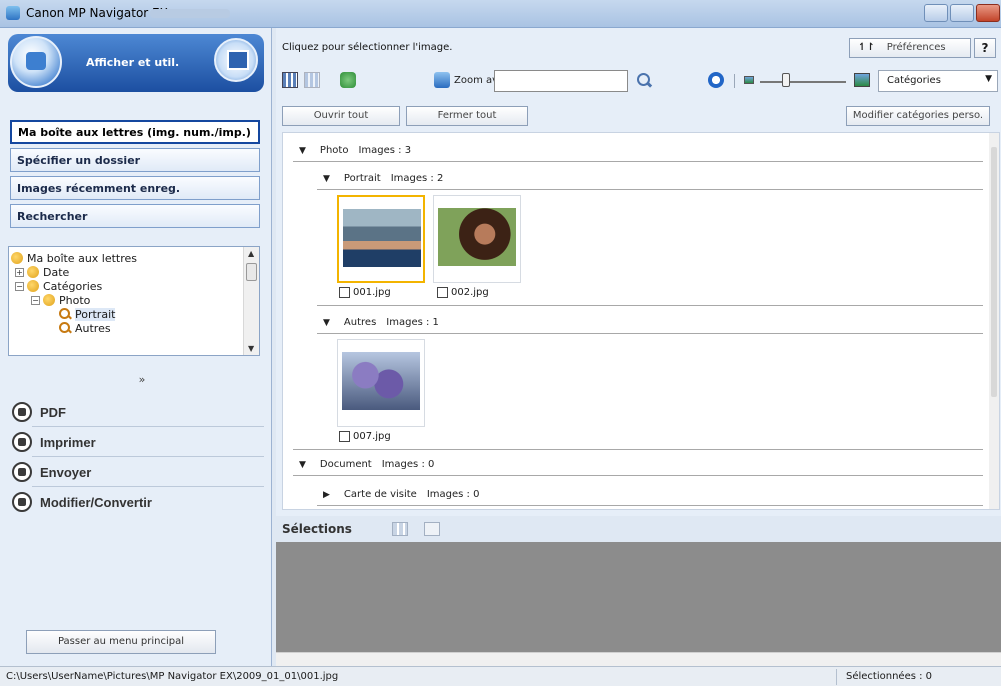 The height and width of the screenshot is (686, 1001). What do you see at coordinates (136, 442) in the screenshot?
I see `action-print: Imprimer` at bounding box center [136, 442].